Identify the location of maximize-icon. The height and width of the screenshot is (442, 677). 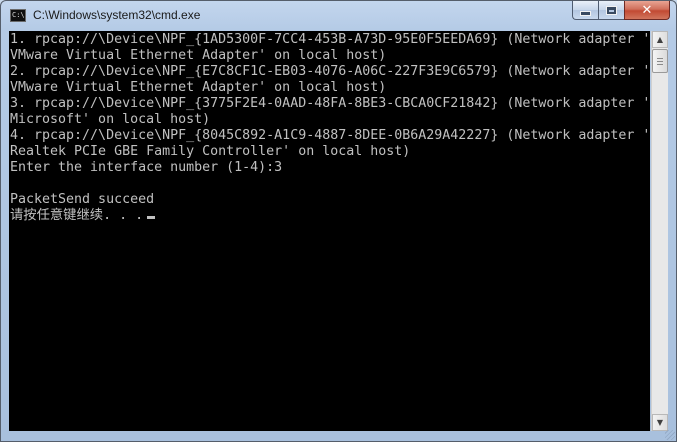
(611, 10).